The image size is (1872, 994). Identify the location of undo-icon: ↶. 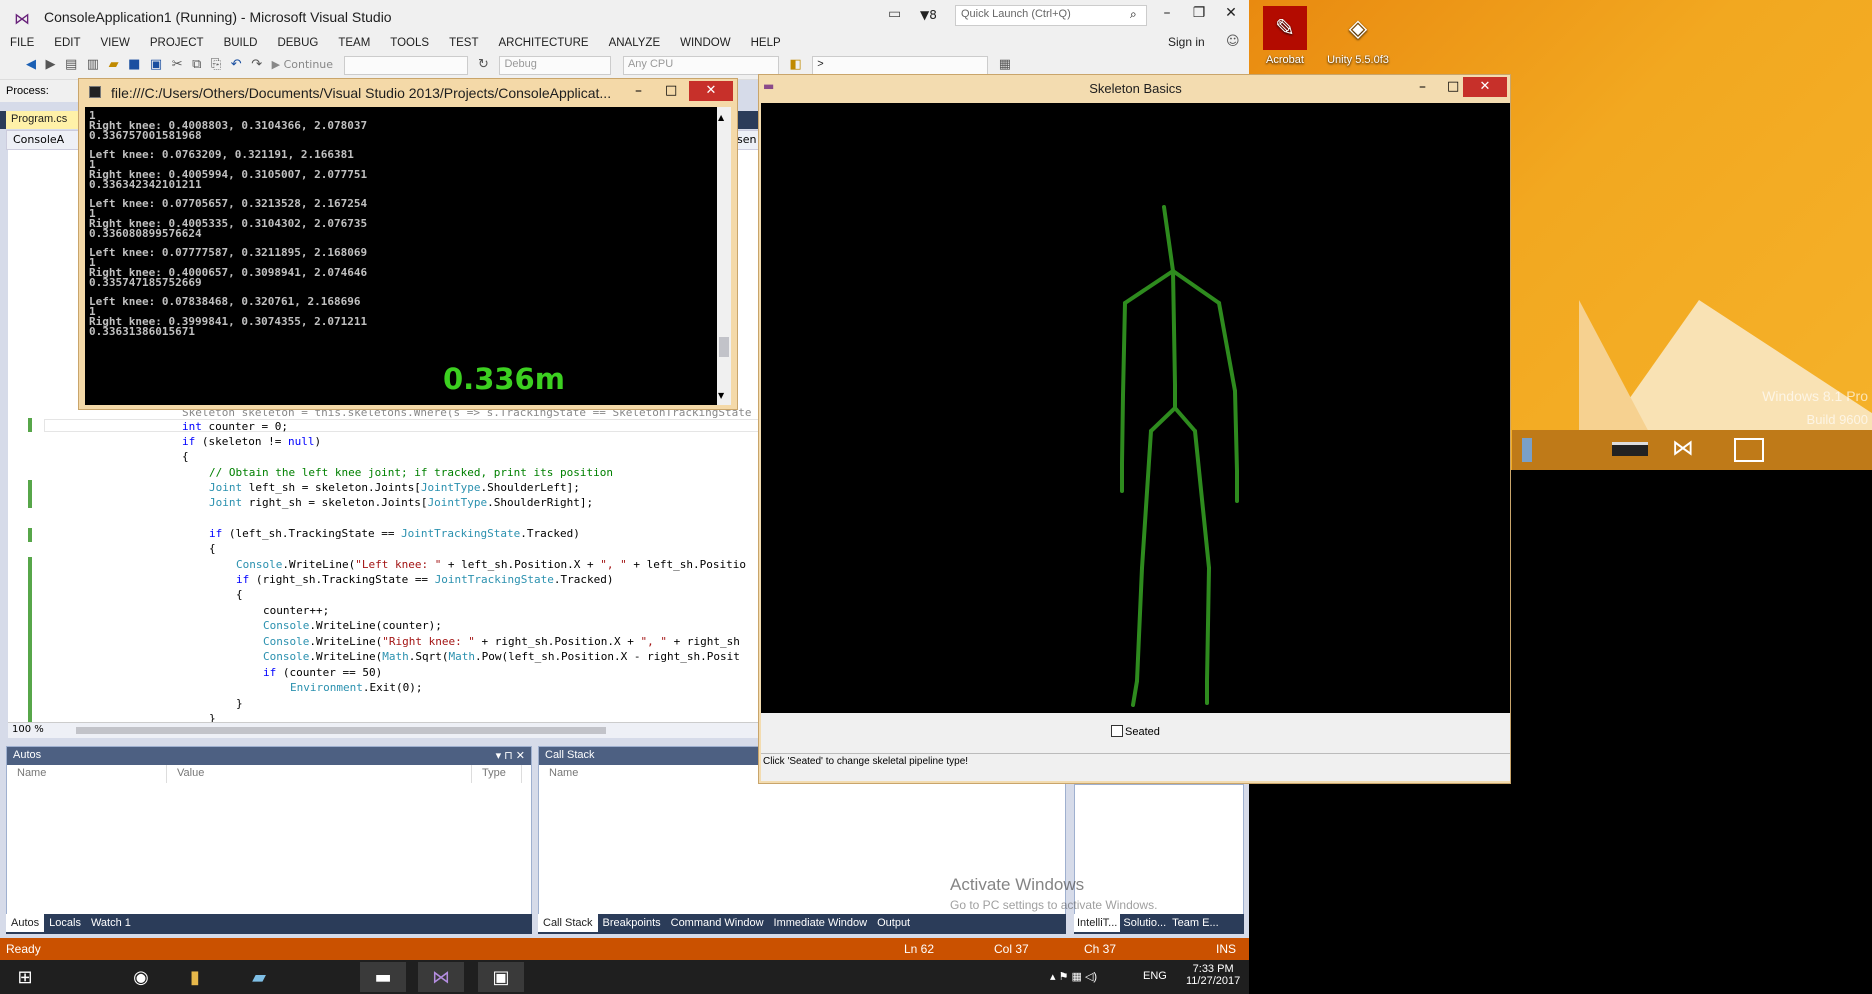
(236, 64).